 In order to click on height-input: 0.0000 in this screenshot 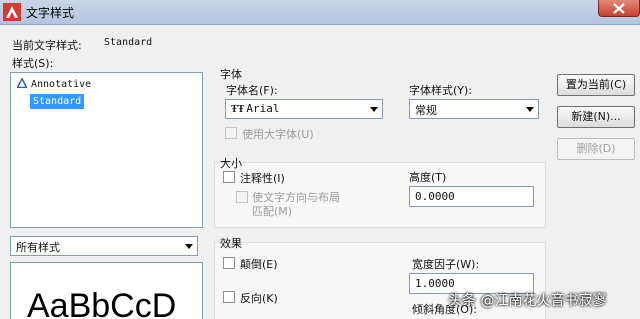, I will do `click(471, 196)`.